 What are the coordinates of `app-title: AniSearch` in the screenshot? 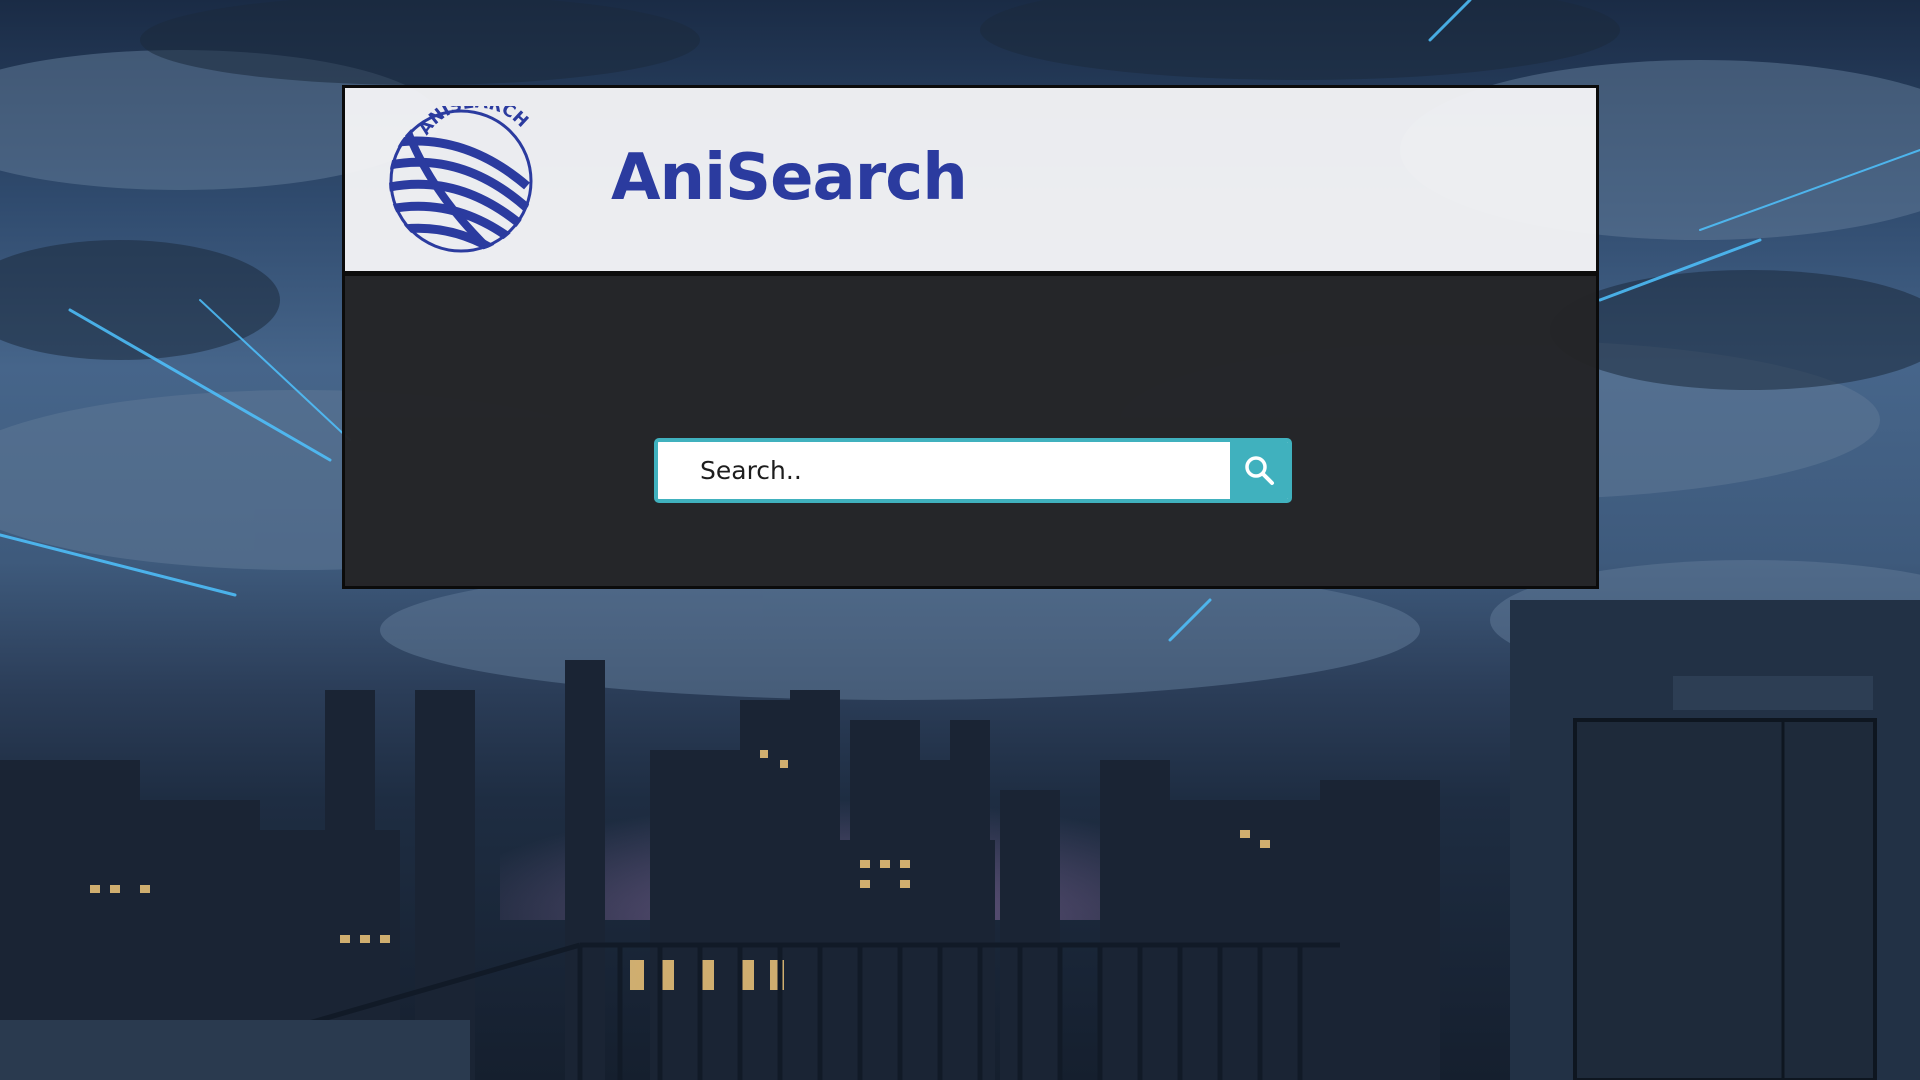 It's located at (789, 178).